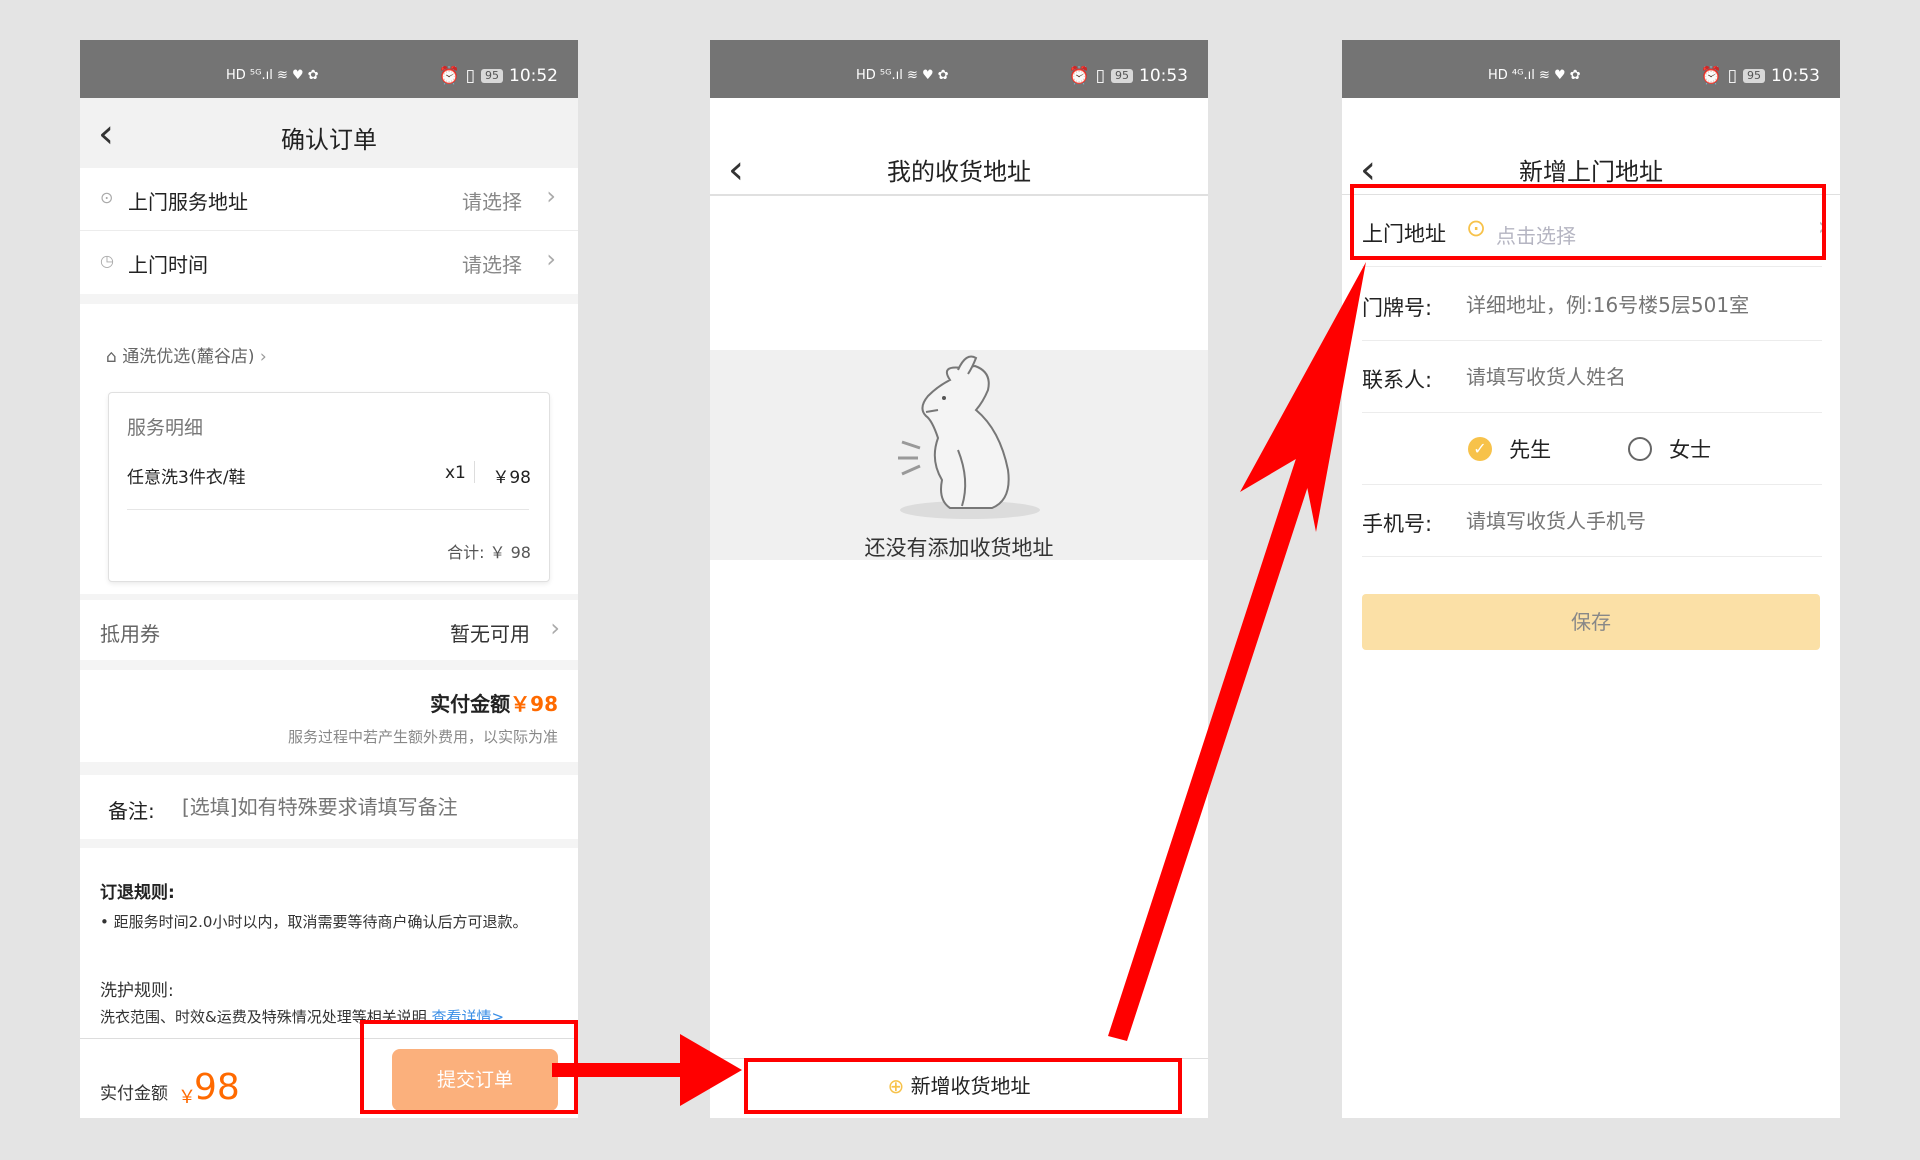 The width and height of the screenshot is (1920, 1160). Describe the element at coordinates (186, 478) in the screenshot. I see `item-name: 任意洗3件衣/鞋` at that location.